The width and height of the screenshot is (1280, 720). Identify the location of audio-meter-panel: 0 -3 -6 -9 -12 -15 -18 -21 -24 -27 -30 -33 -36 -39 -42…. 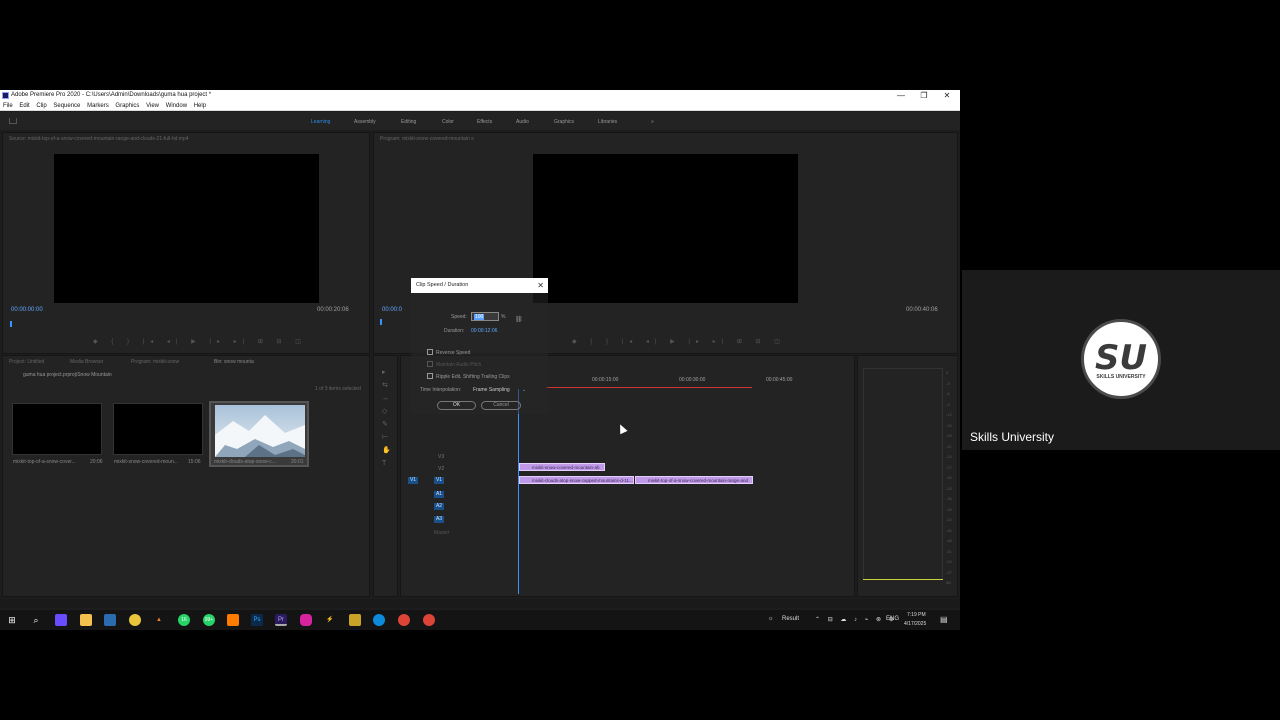
(907, 476).